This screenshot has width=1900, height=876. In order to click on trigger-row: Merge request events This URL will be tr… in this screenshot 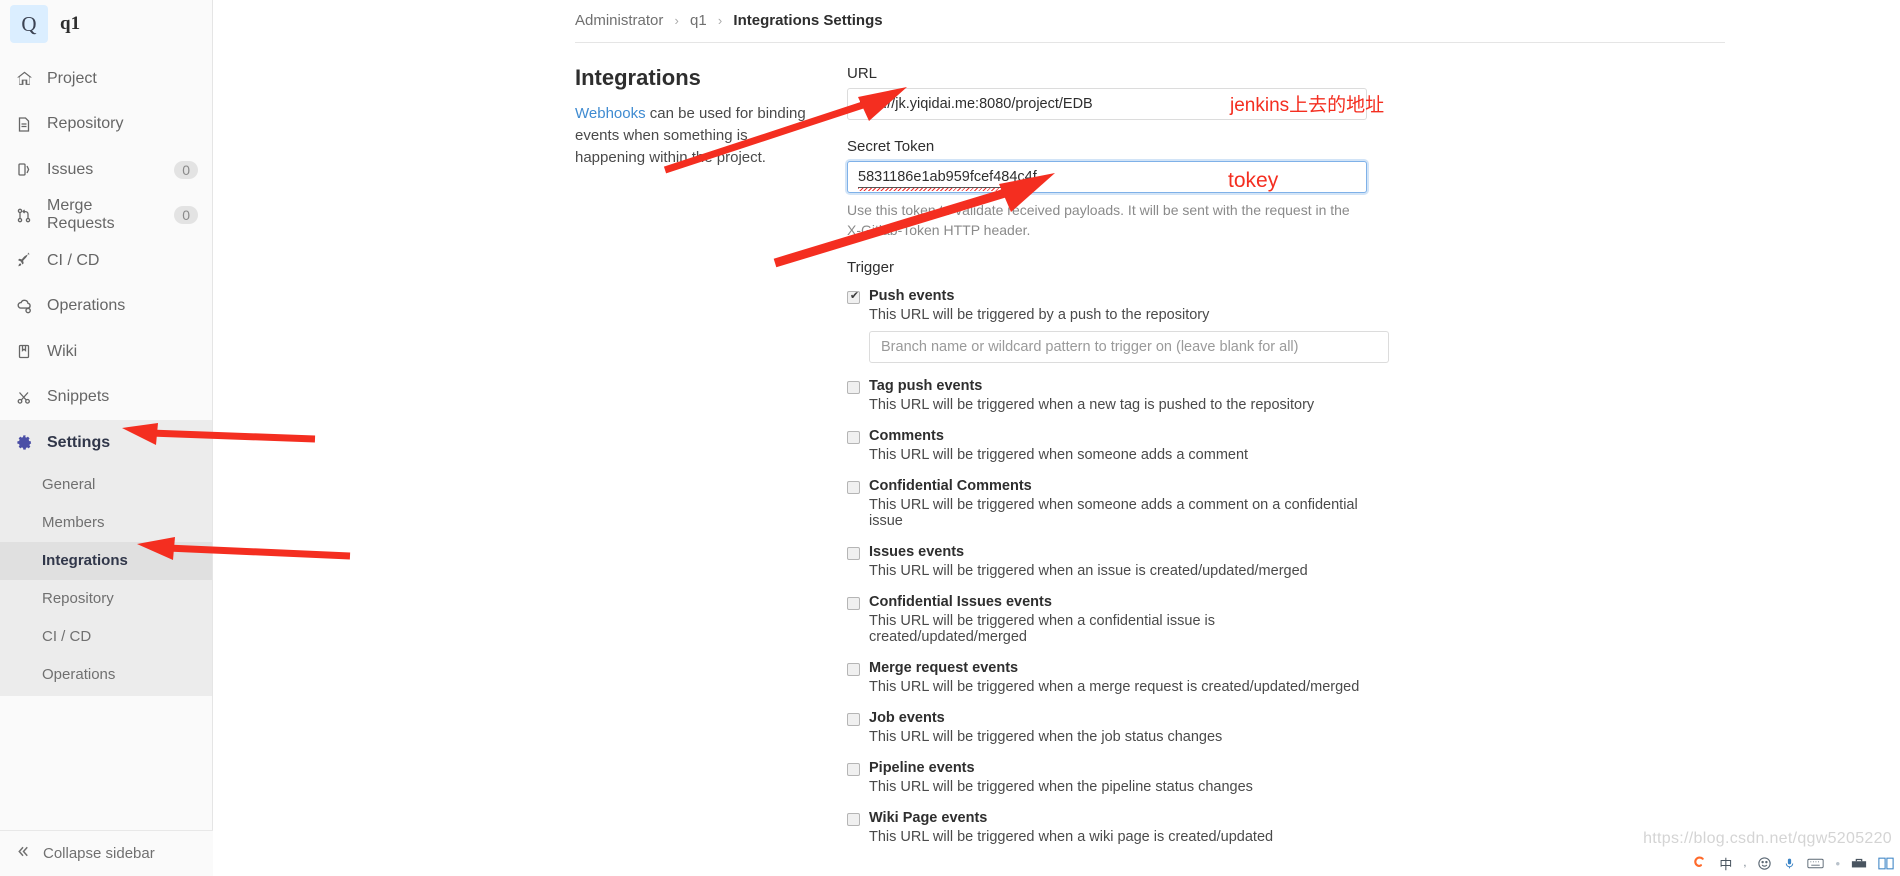, I will do `click(1107, 677)`.